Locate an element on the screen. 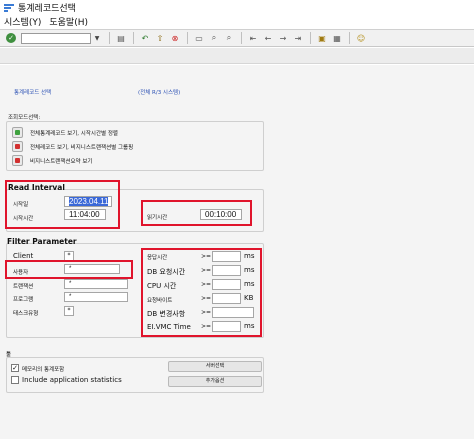 The image size is (474, 439). transaction-field: * is located at coordinates (96, 284).